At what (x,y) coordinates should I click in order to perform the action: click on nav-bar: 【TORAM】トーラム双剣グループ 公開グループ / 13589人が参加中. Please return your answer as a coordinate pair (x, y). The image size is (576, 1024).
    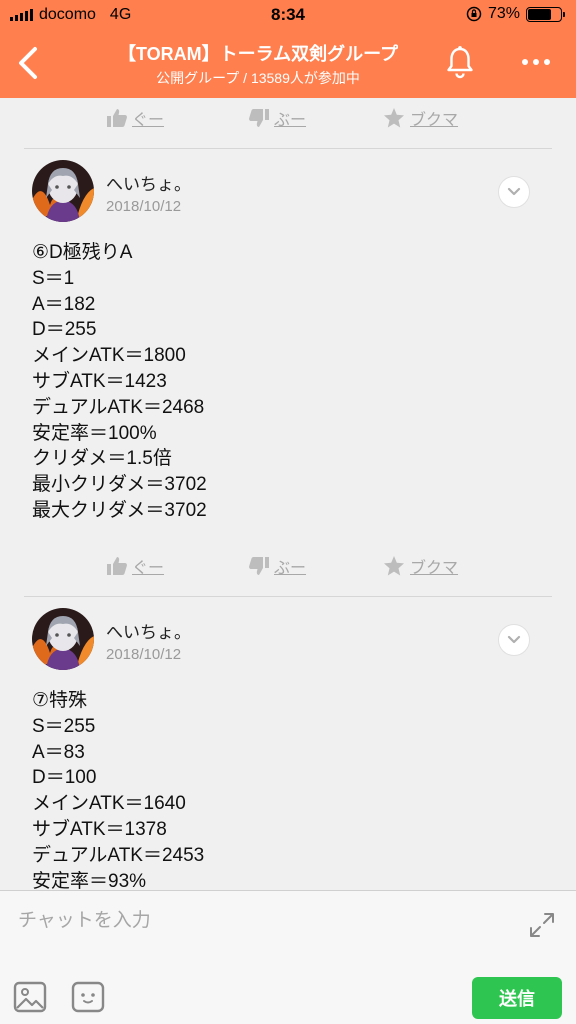
    Looking at the image, I should click on (288, 64).